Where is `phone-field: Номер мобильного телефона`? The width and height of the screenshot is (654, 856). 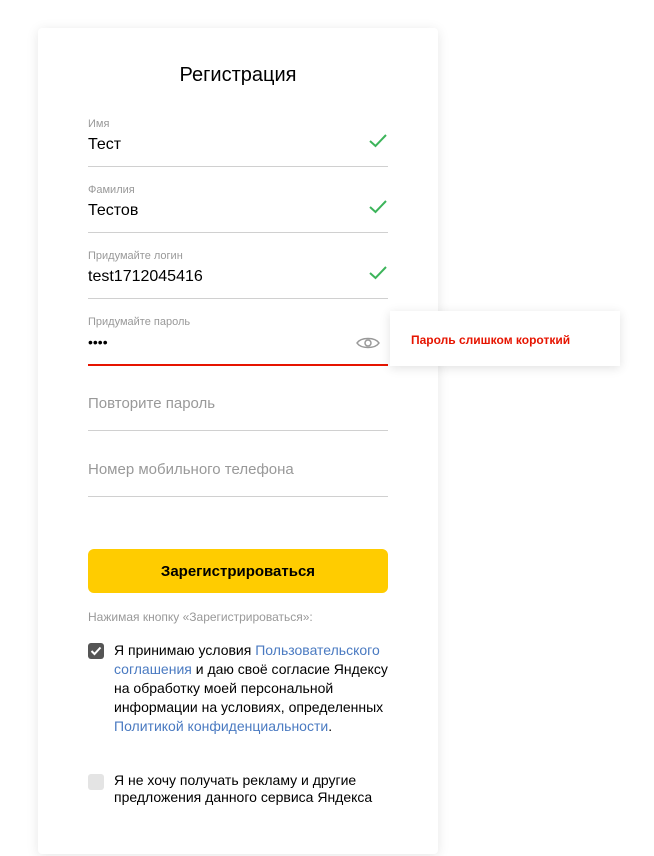 phone-field: Номер мобильного телефона is located at coordinates (238, 472).